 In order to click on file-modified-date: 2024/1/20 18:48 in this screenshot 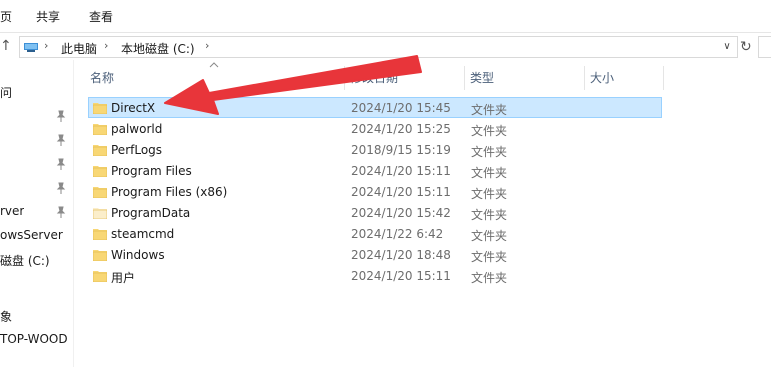, I will do `click(401, 255)`.